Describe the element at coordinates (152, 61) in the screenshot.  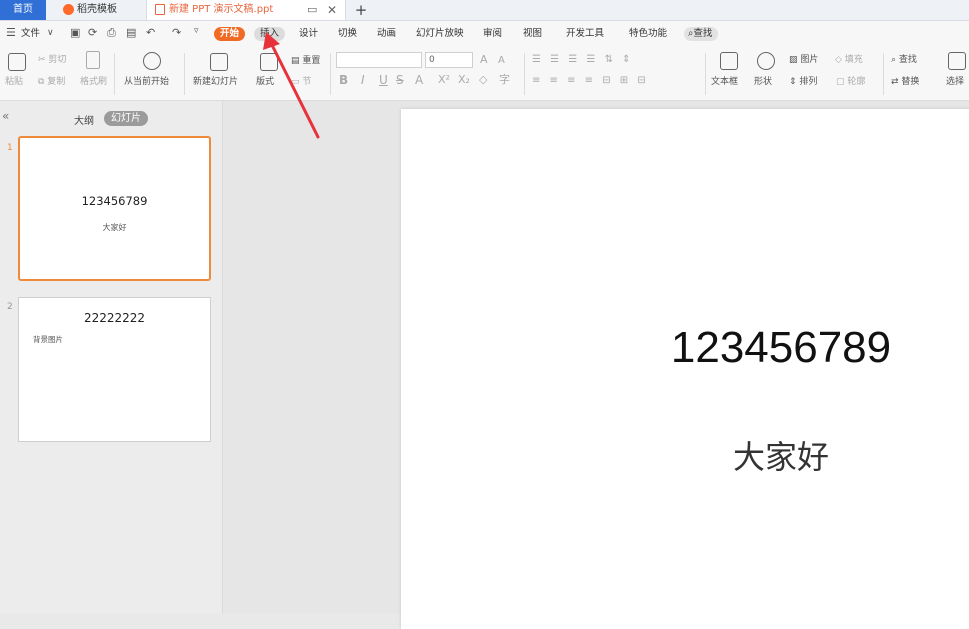
I see `play-icon` at that location.